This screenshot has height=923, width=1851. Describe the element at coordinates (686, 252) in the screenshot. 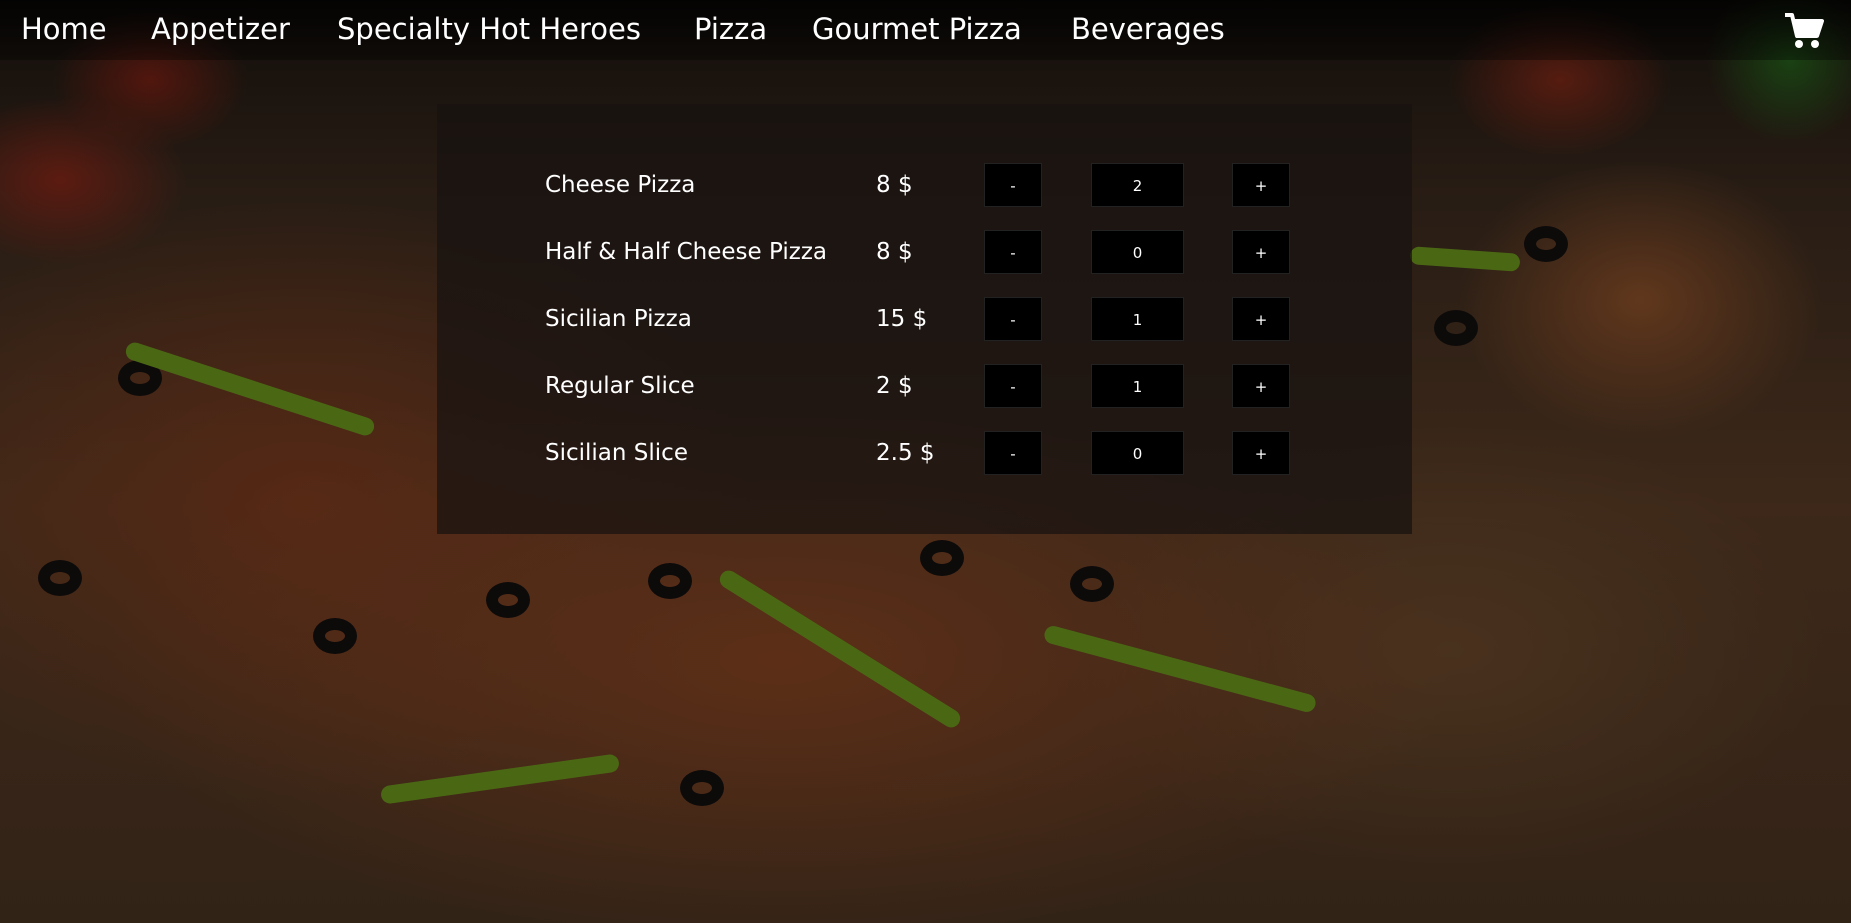

I see `item-name: Half & Half Cheese Pizza` at that location.